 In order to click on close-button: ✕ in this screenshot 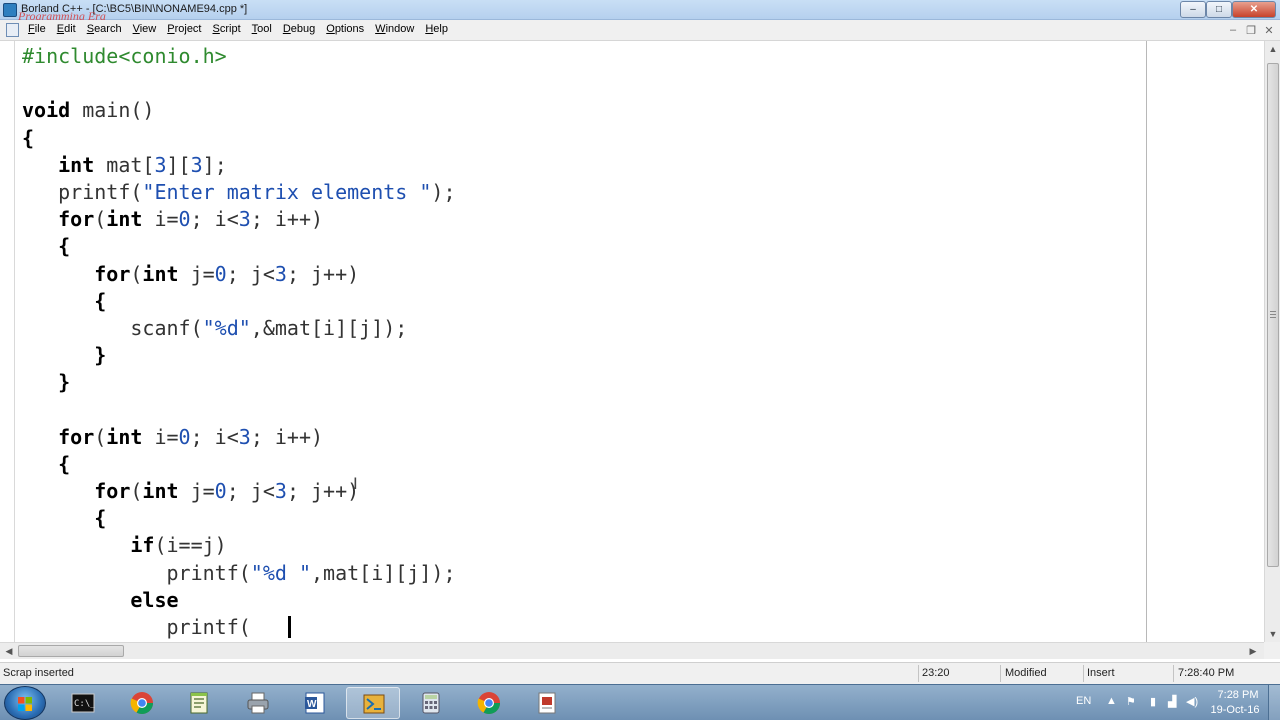, I will do `click(1254, 9)`.